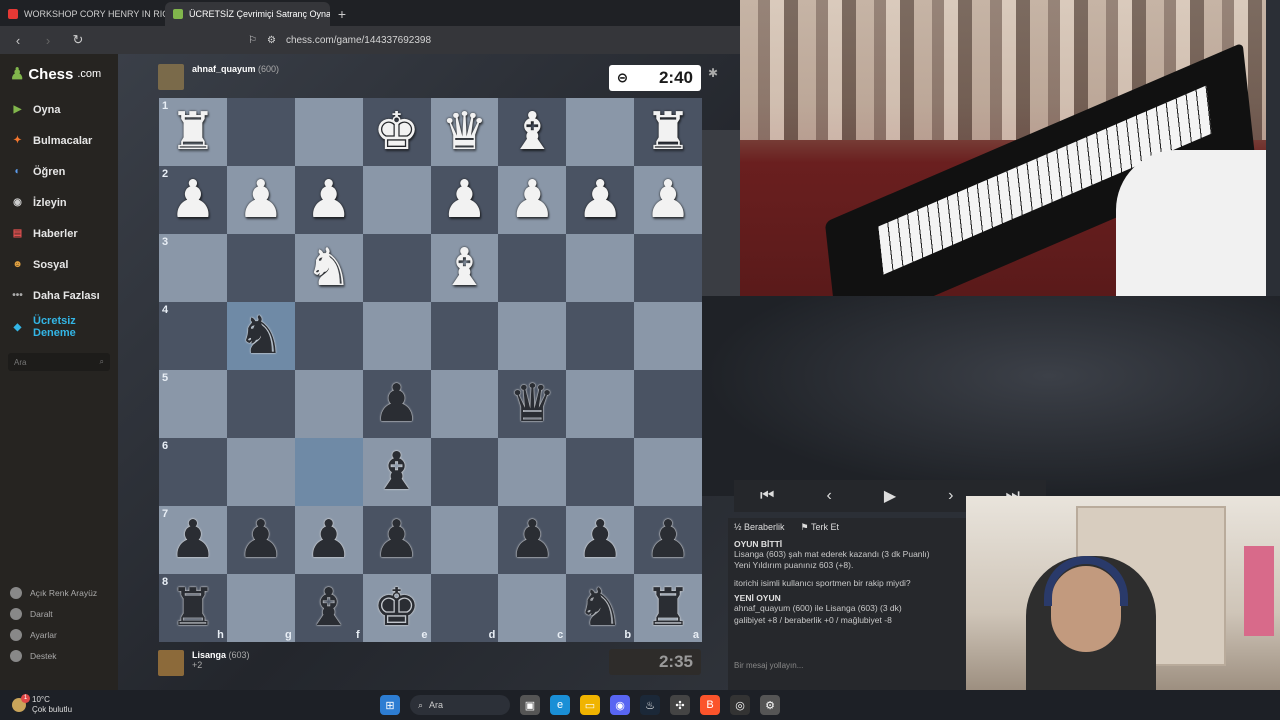 The height and width of the screenshot is (720, 1280). Describe the element at coordinates (740, 705) in the screenshot. I see `obs-icon: ◎` at that location.